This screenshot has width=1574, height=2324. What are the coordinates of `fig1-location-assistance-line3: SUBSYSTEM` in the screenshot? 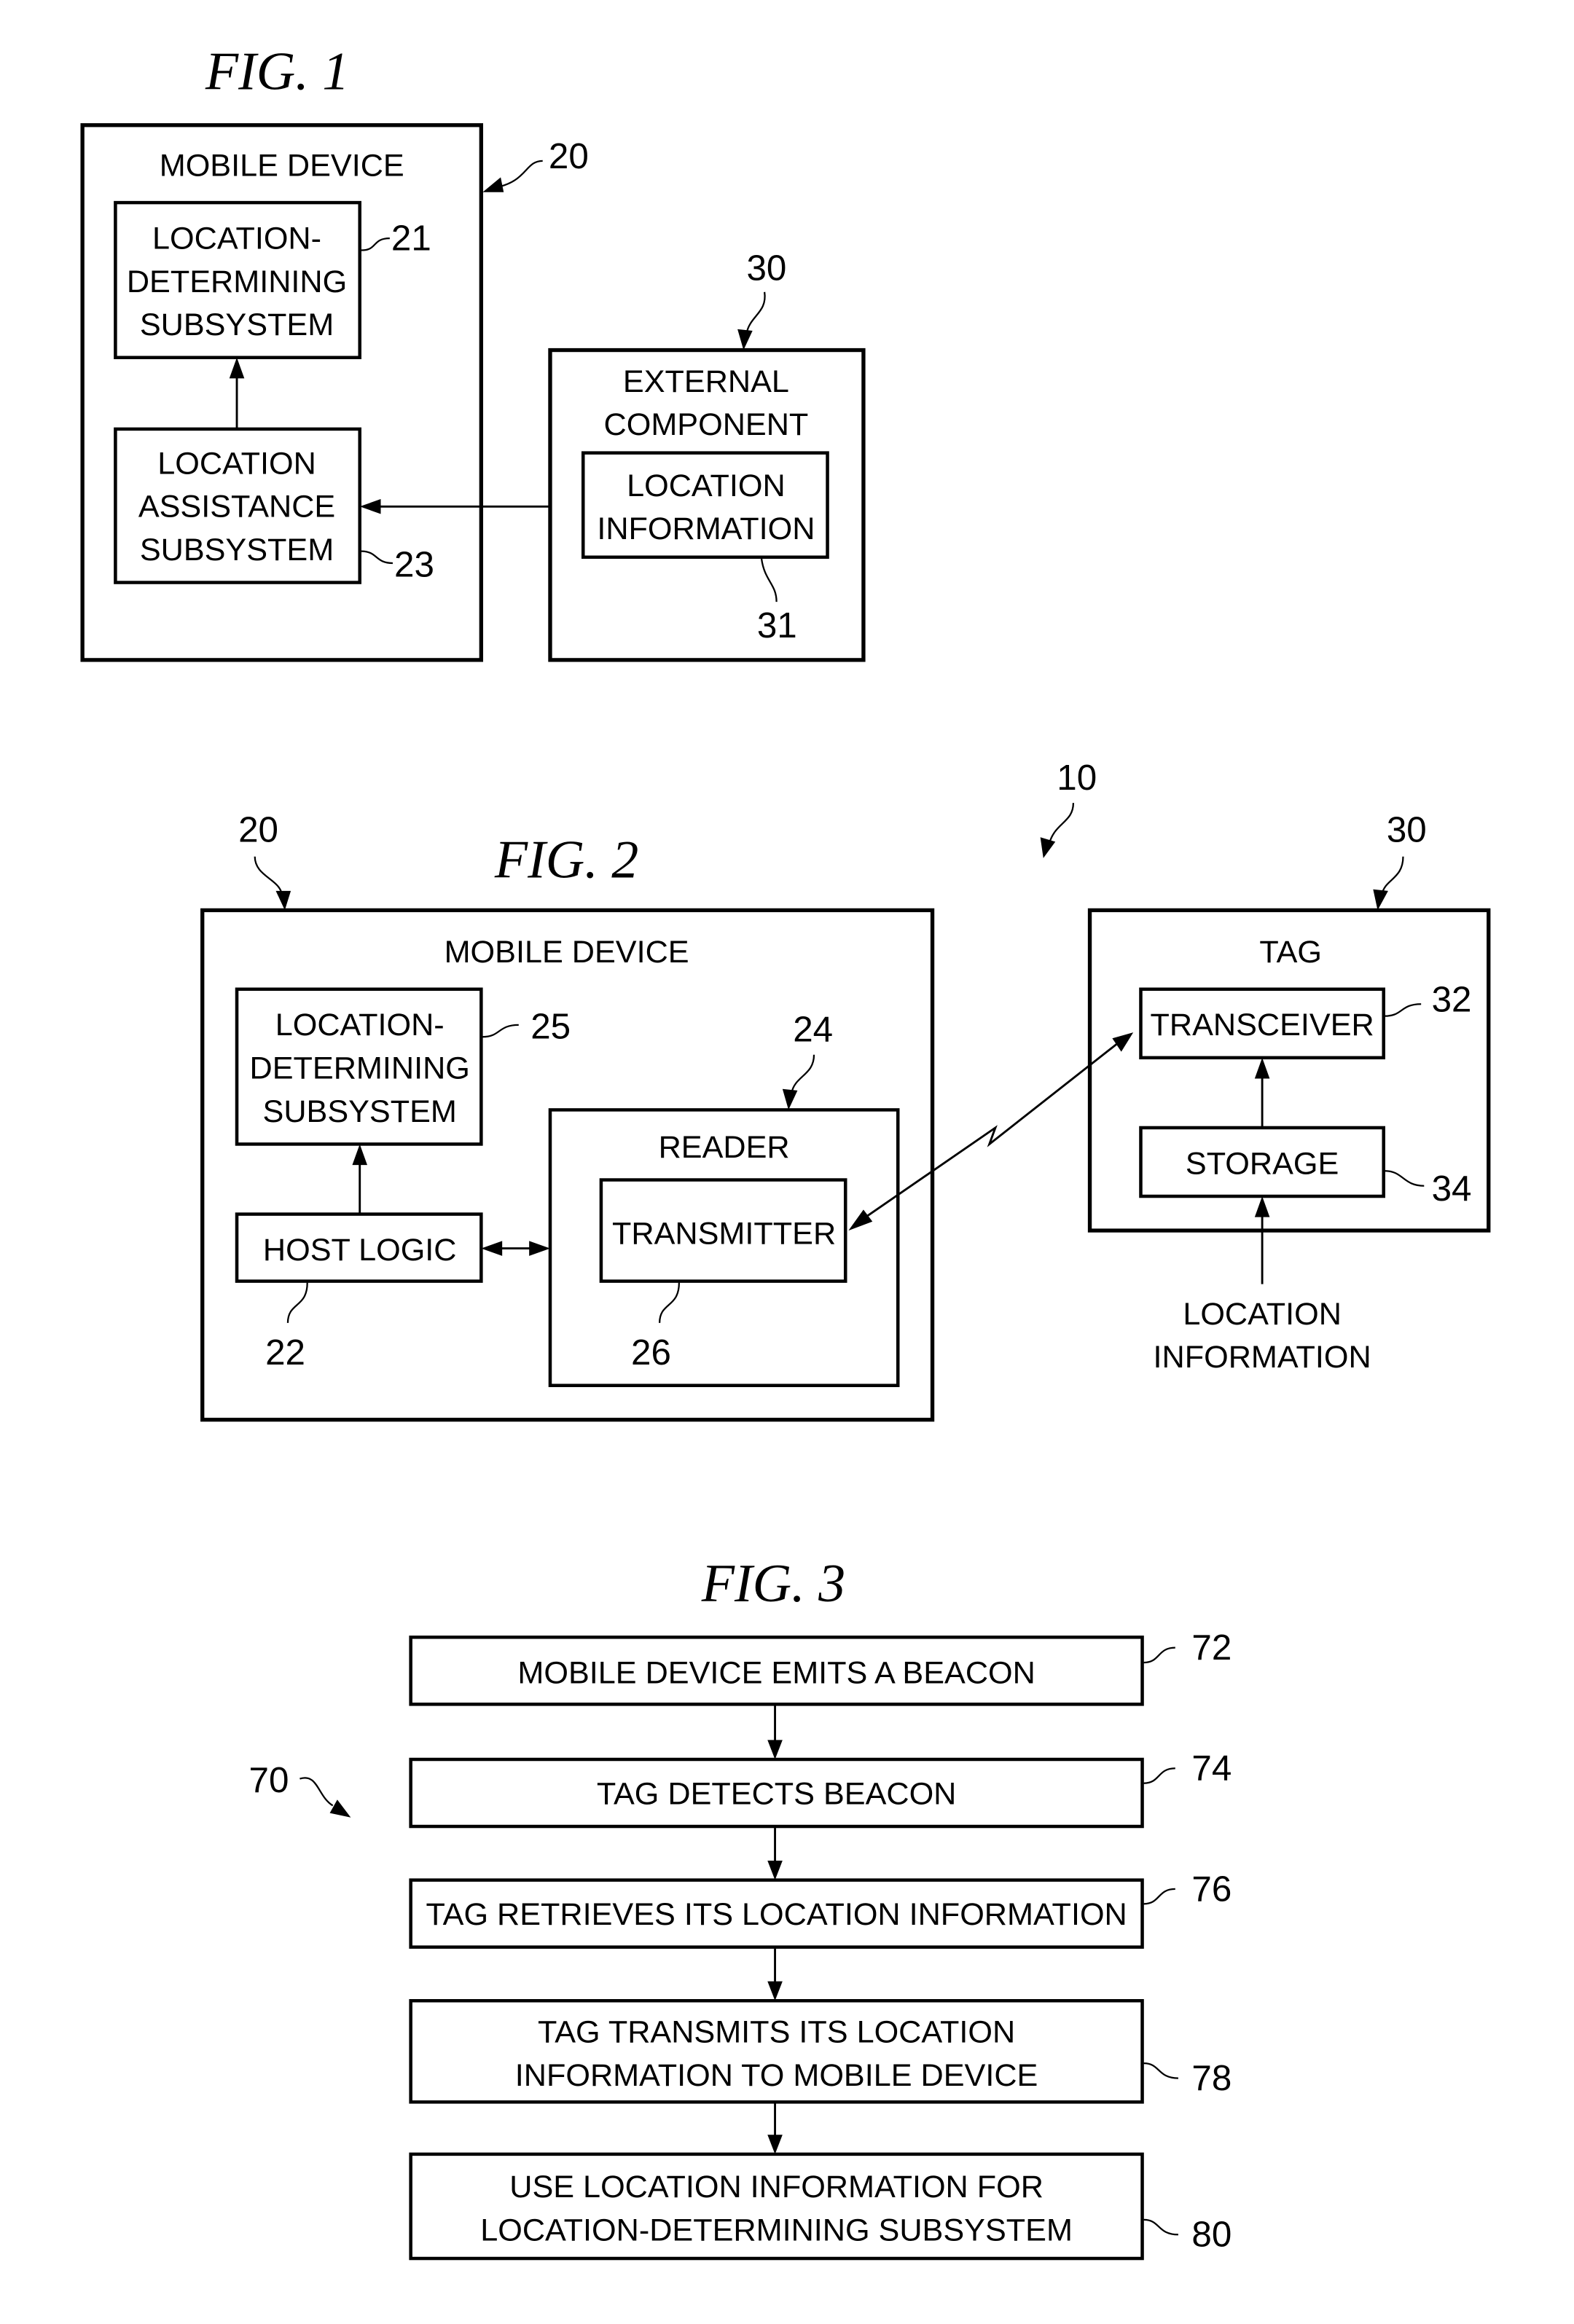 It's located at (237, 550).